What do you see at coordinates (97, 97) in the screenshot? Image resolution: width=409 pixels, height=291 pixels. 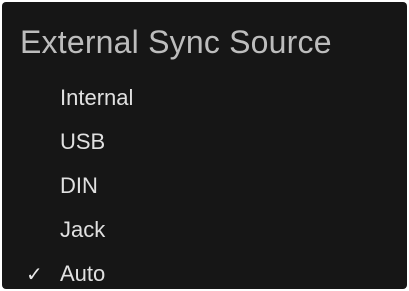 I see `menu-item-label: Internal` at bounding box center [97, 97].